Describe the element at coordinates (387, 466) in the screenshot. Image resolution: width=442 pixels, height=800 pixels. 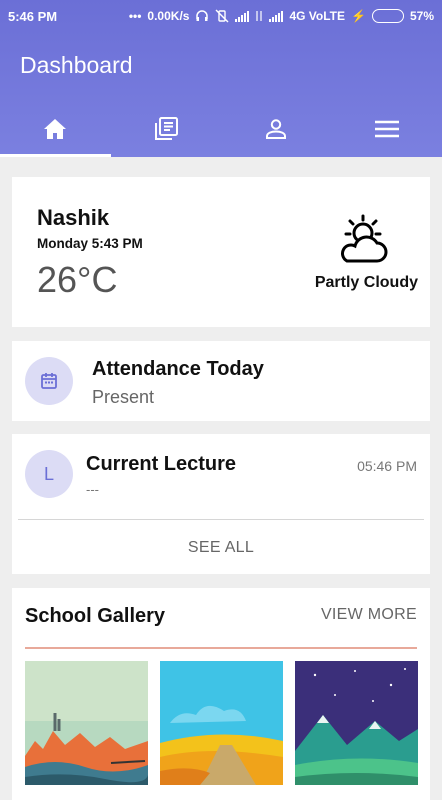
I see `lecture-time: 05:46 PM` at that location.